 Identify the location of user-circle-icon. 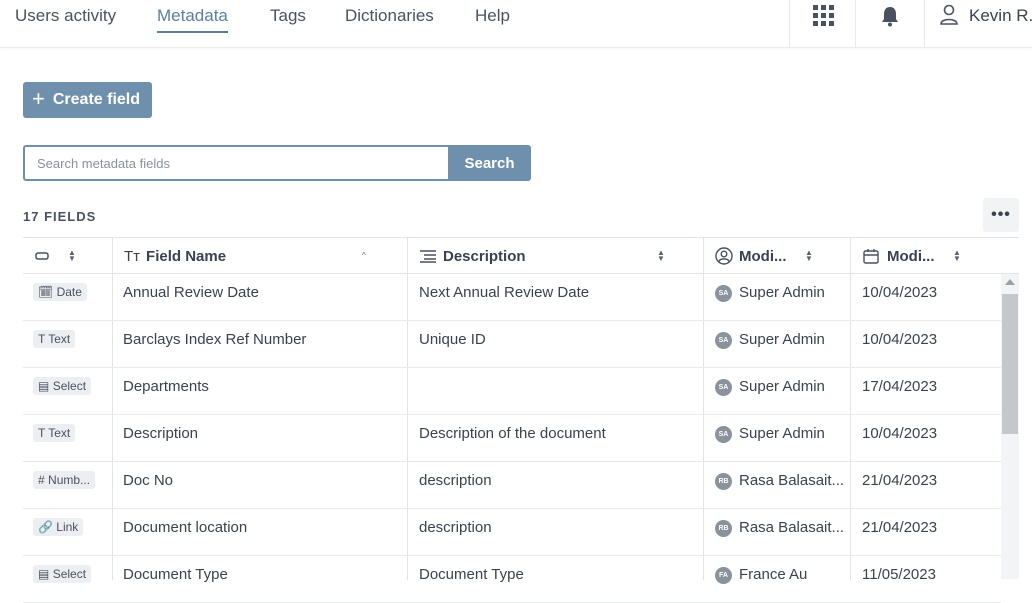
(724, 256).